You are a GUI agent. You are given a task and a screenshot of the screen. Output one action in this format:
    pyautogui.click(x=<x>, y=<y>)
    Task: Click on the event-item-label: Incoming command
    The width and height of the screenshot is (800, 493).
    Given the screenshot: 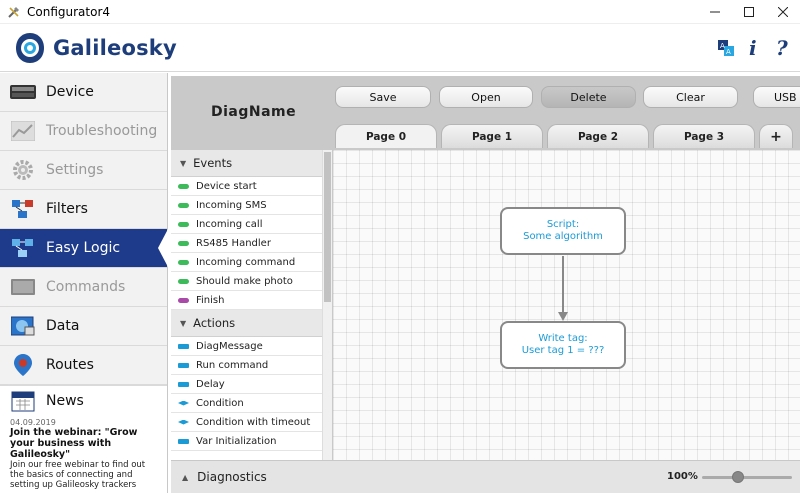 What is the action you would take?
    pyautogui.click(x=246, y=262)
    